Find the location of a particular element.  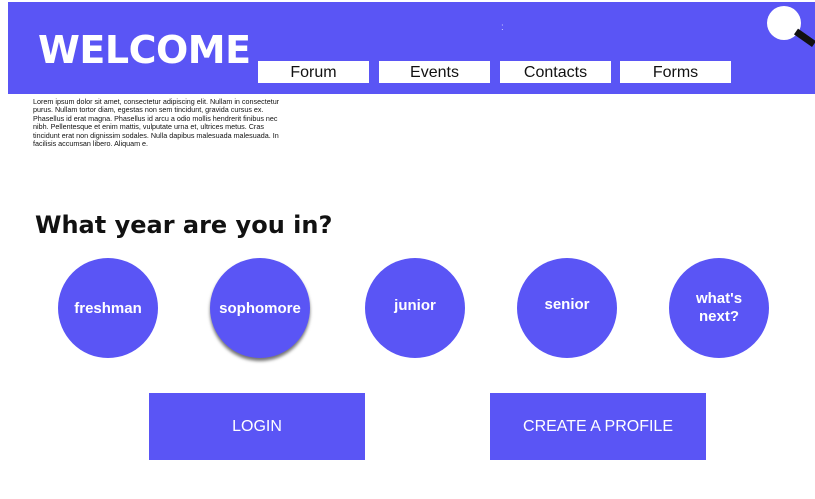

year-senior-button: senior is located at coordinates (567, 308).